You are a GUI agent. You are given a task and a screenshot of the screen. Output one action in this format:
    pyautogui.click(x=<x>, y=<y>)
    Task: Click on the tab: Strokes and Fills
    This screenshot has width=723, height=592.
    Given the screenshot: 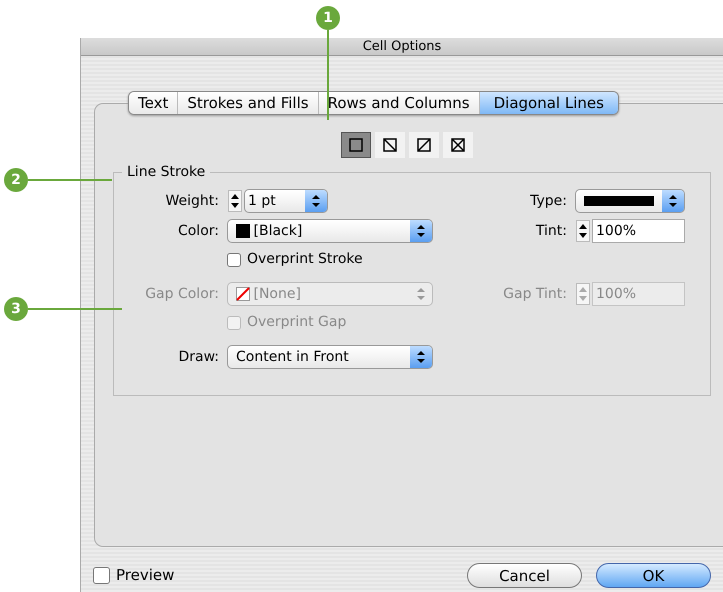 What is the action you would take?
    pyautogui.click(x=248, y=103)
    